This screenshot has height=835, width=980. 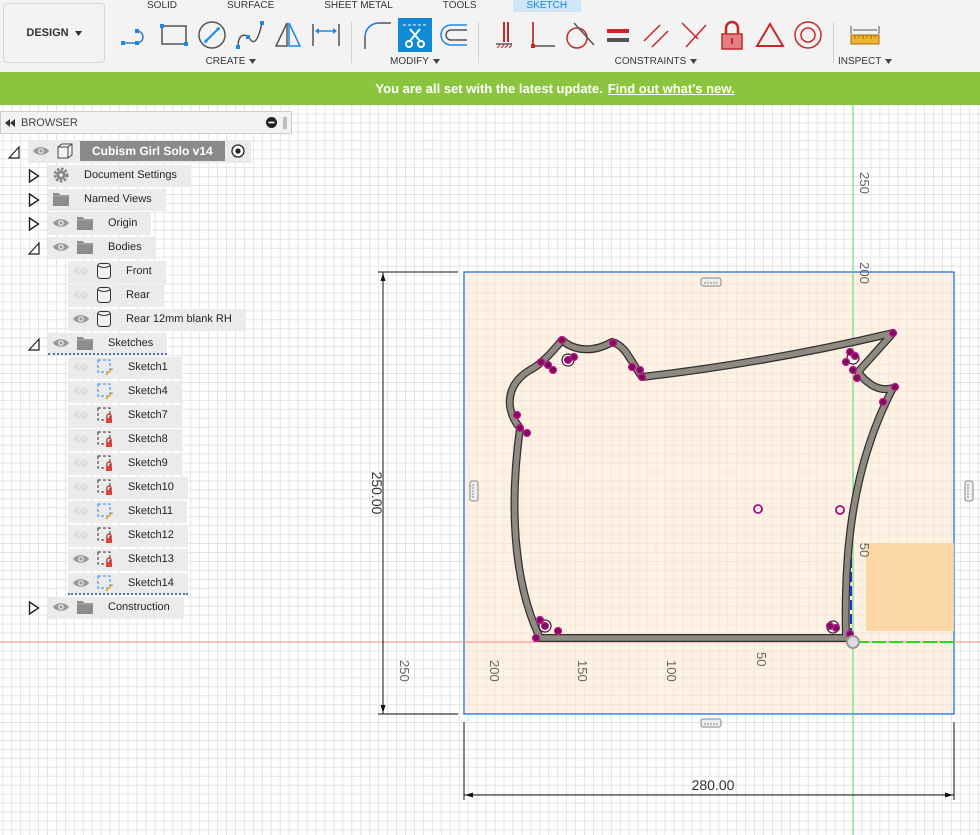 I want to click on item-label: Sketch1, so click(x=148, y=367).